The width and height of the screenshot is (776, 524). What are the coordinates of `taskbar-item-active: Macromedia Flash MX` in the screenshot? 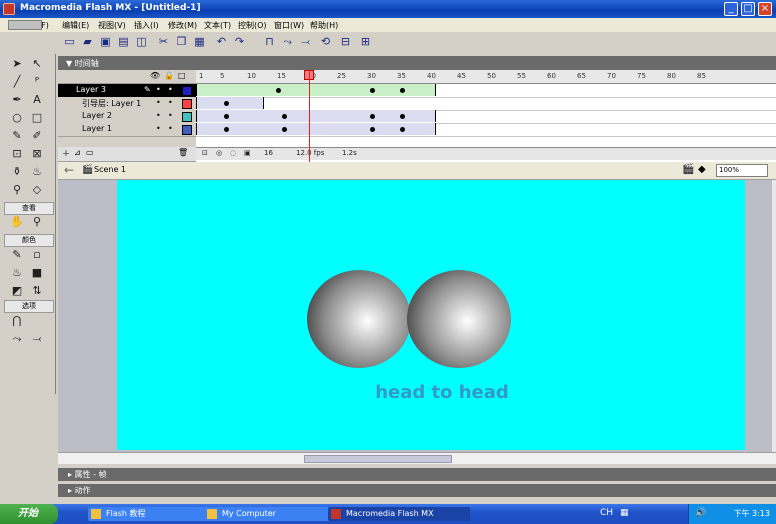 It's located at (399, 514).